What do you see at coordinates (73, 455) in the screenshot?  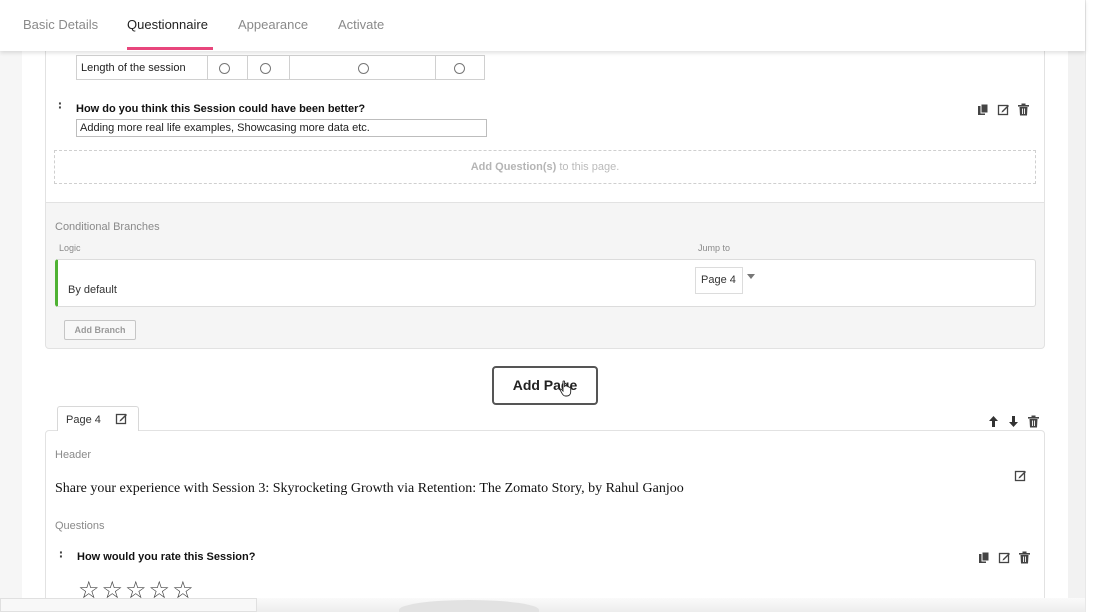 I see `header-section-label: Header` at bounding box center [73, 455].